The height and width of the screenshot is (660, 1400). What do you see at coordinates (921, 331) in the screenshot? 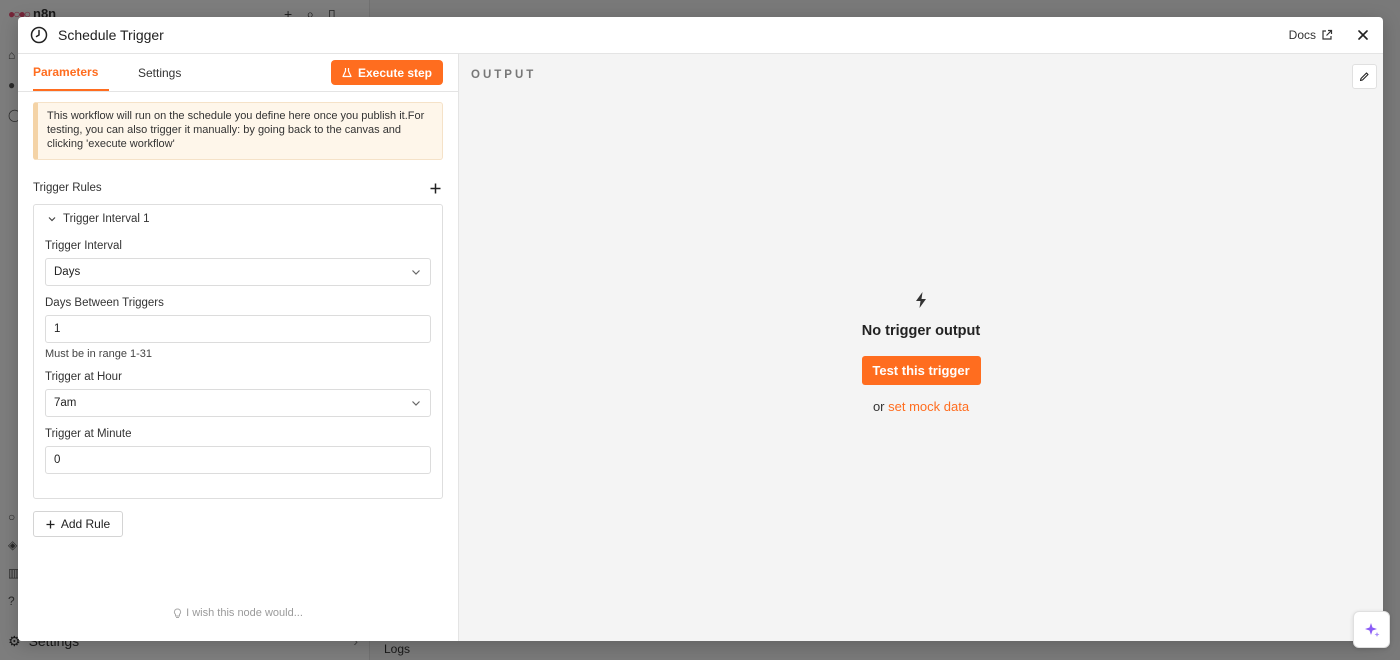
I see `no-output-title: No trigger output` at bounding box center [921, 331].